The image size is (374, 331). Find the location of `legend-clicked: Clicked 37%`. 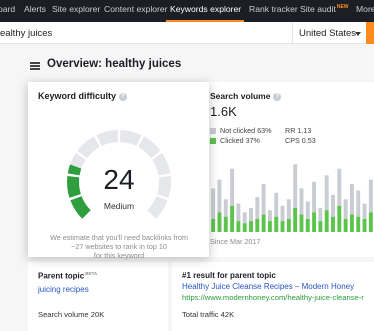

legend-clicked: Clicked 37% is located at coordinates (235, 140).